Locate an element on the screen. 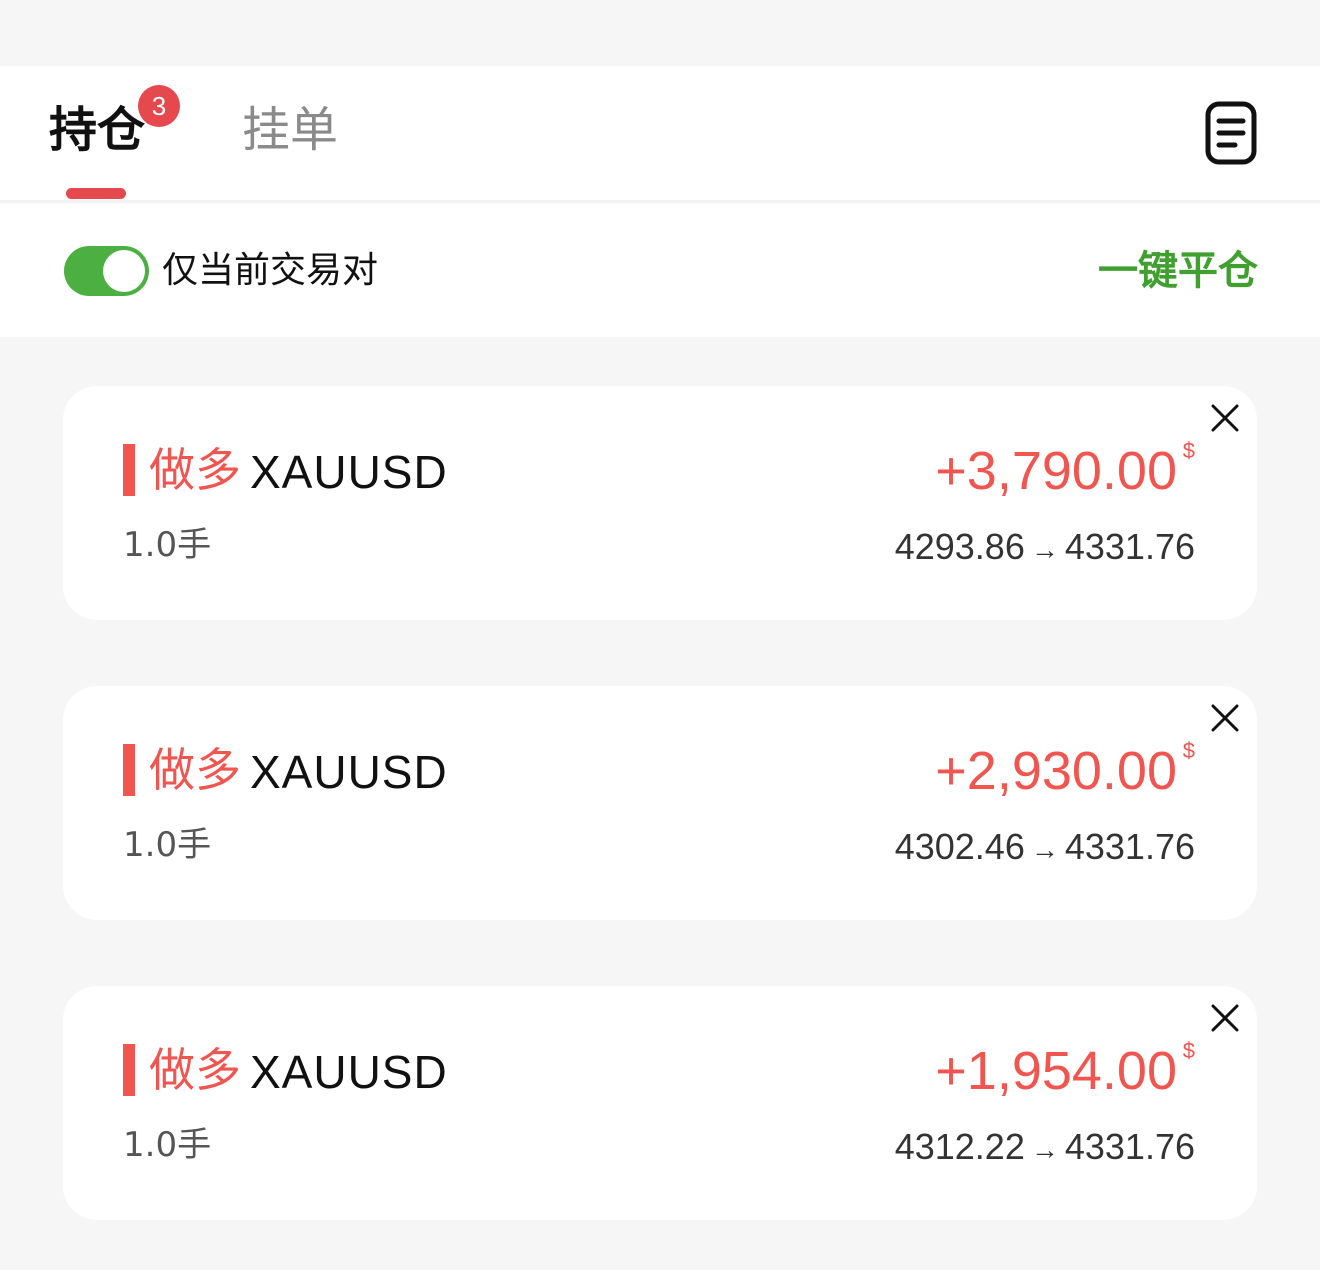 This screenshot has height=1270, width=1320. position-pnl: +1,954.00 is located at coordinates (1056, 1071).